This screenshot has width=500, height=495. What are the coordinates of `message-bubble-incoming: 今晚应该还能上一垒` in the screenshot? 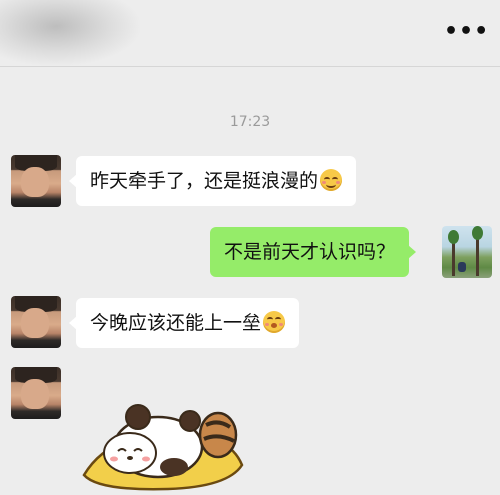 It's located at (184, 323).